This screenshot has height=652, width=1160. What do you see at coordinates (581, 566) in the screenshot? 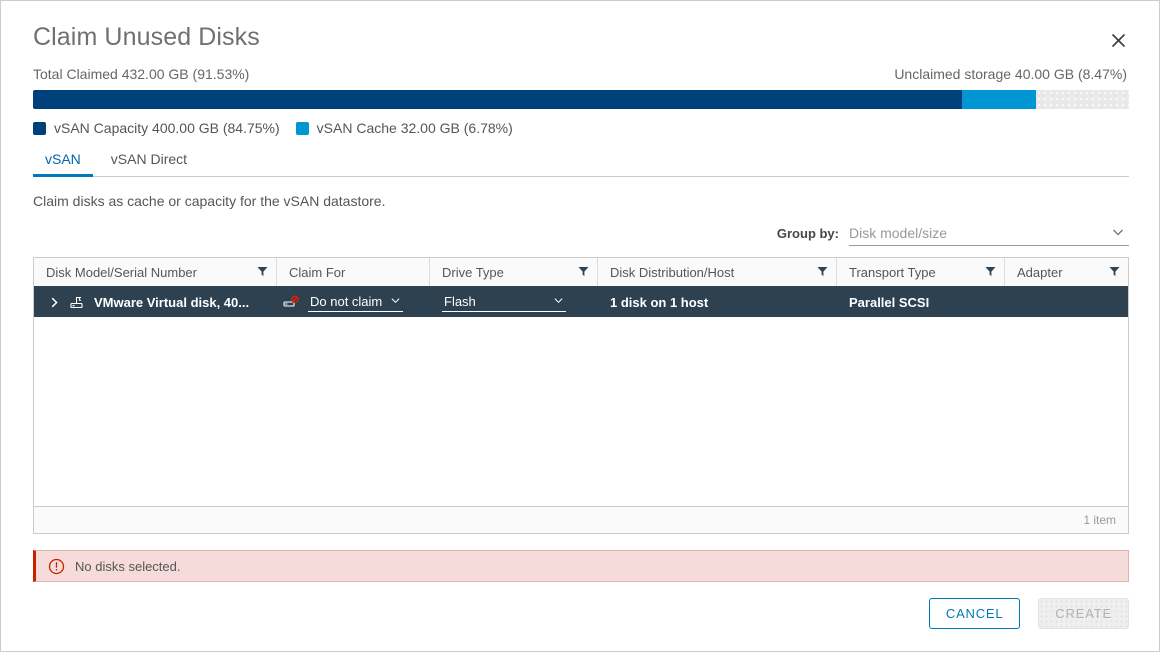
I see `error-banner: No disks selected.` at bounding box center [581, 566].